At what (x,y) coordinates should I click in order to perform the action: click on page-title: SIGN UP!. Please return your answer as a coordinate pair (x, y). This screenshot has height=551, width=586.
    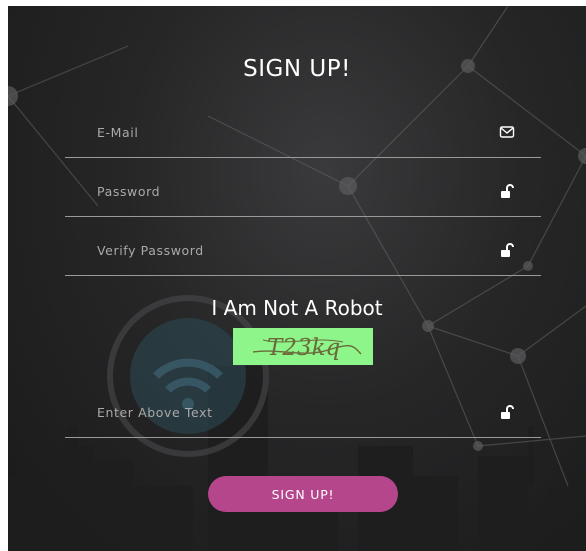
    Looking at the image, I should click on (297, 69).